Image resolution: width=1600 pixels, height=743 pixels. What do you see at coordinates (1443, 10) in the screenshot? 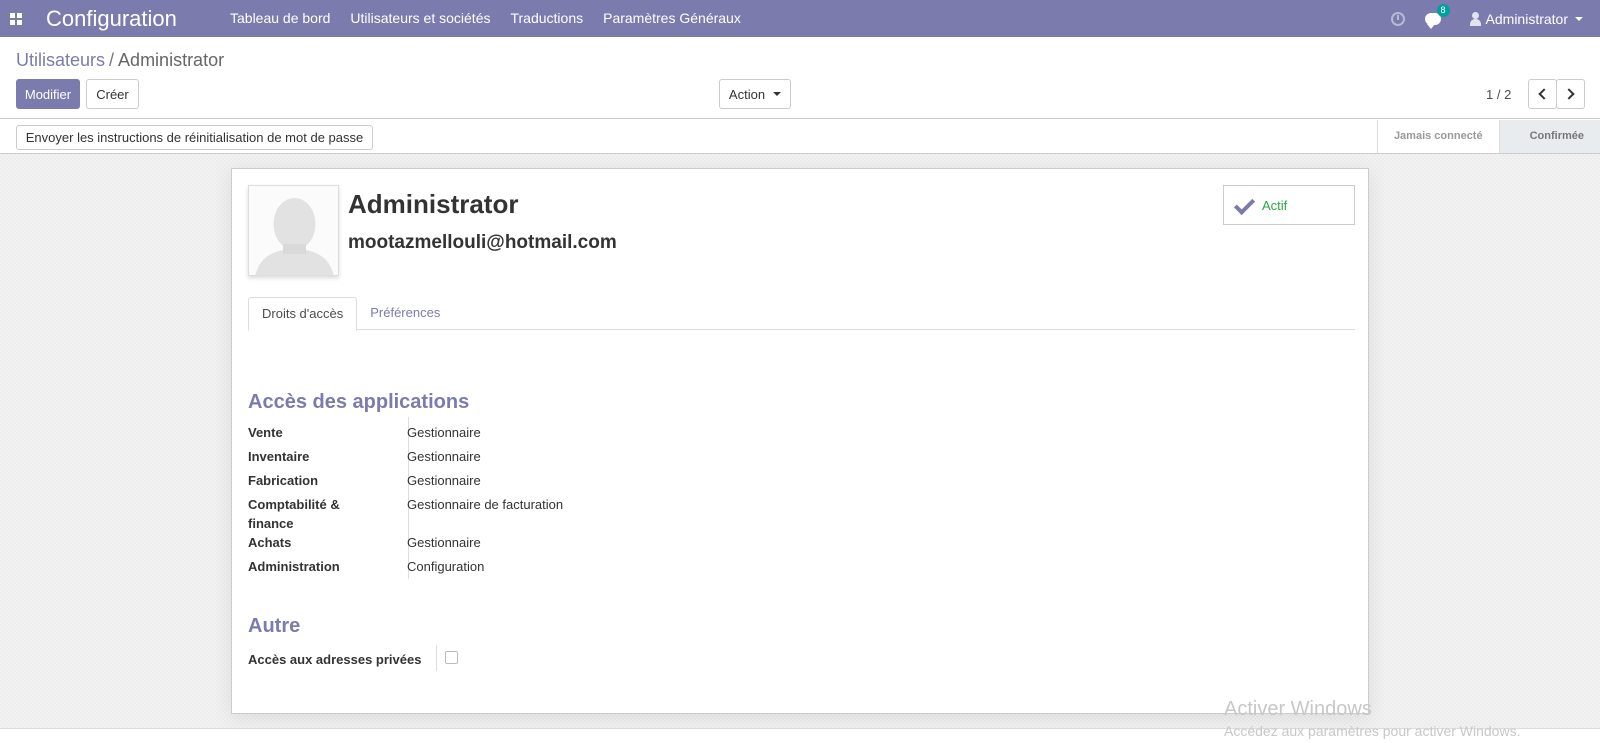
I see `message-count-badge: 8` at bounding box center [1443, 10].